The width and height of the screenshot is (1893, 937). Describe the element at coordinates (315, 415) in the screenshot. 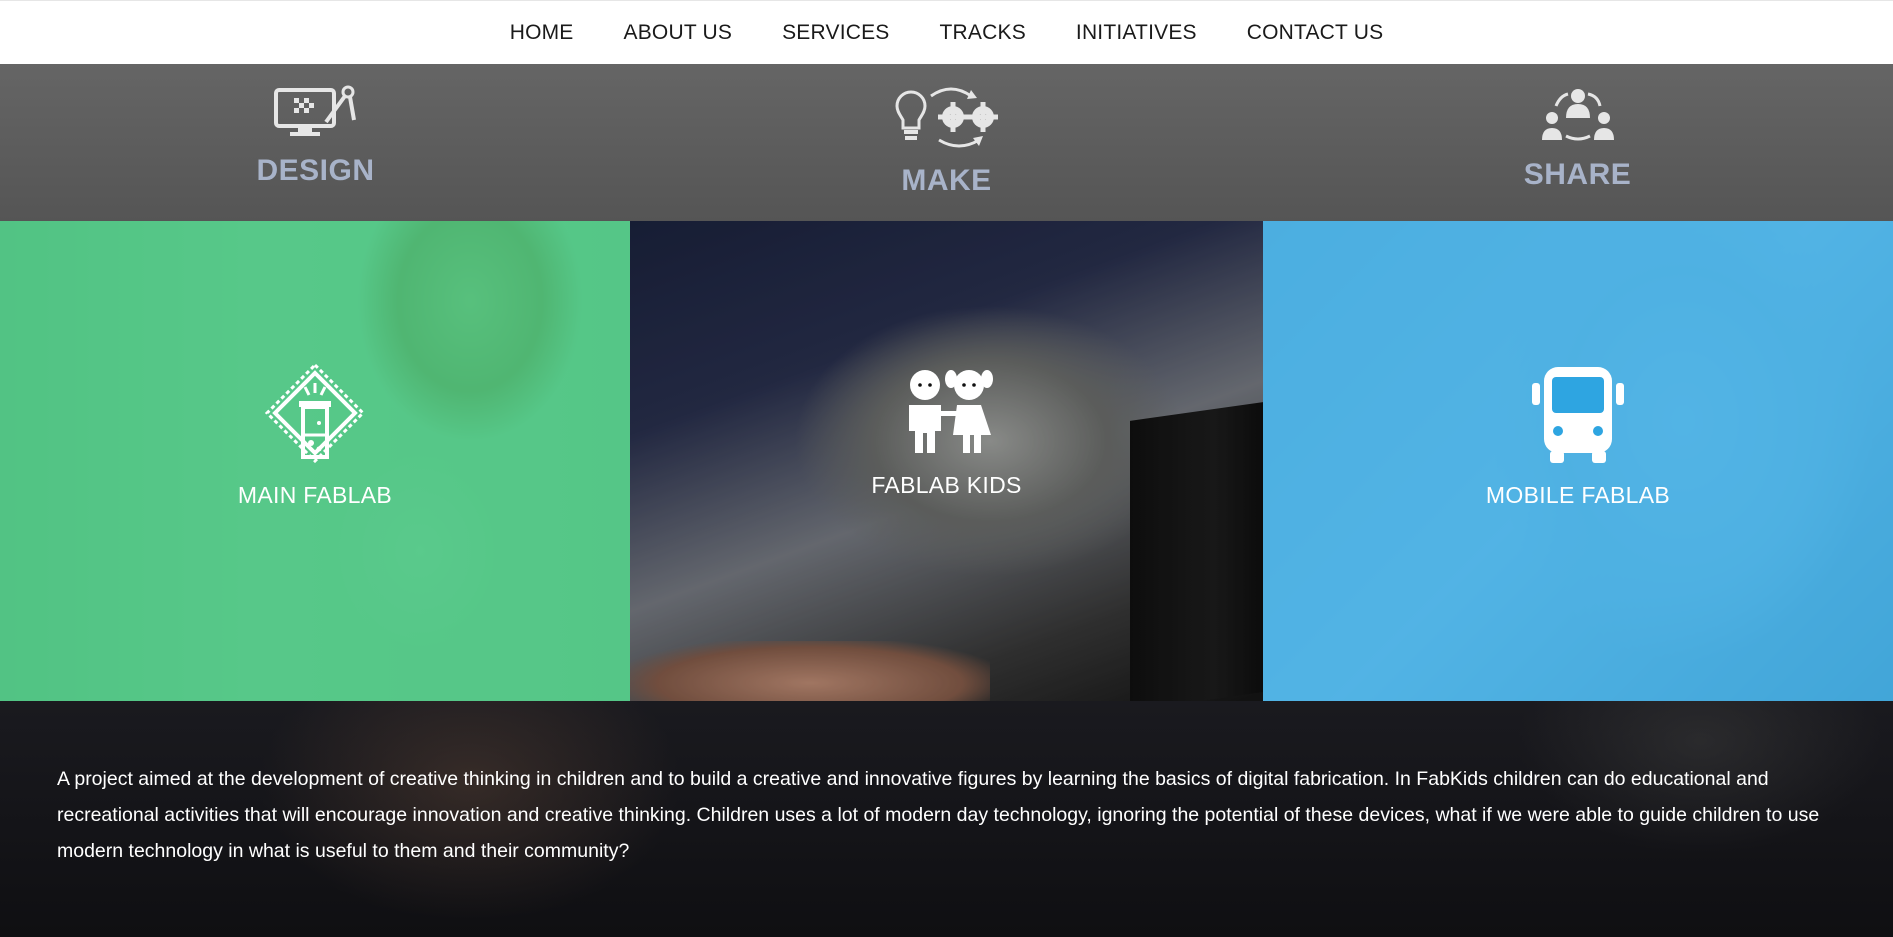

I see `lab-beaker-icon` at that location.